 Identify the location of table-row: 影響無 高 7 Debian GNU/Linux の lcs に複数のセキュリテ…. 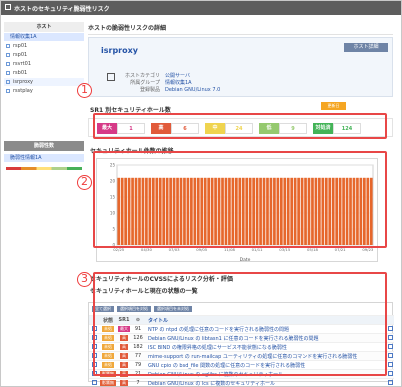
(241, 382).